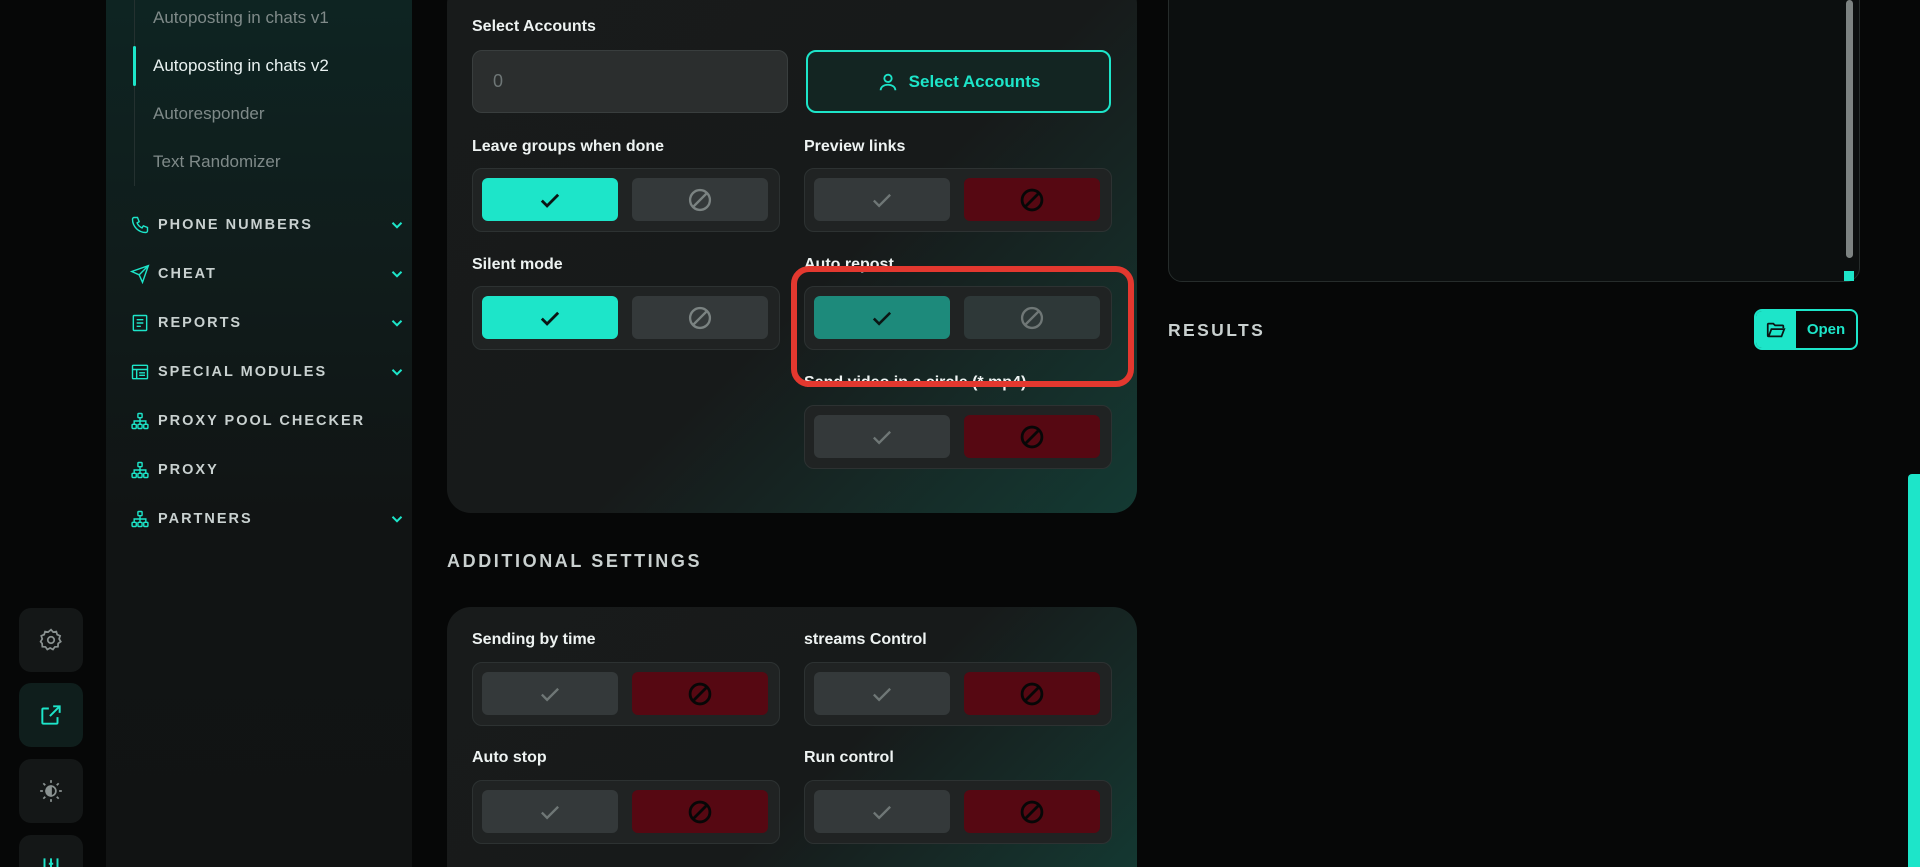  I want to click on sending-by-time-no-button, so click(700, 693).